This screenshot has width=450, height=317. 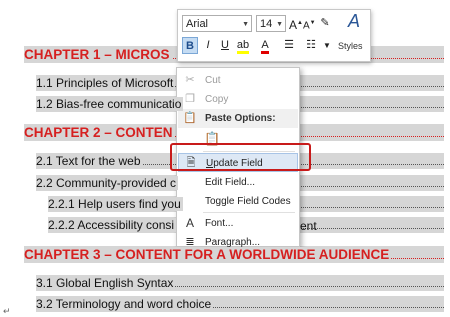 I want to click on menu-item-label: Paste Options:, so click(x=240, y=118).